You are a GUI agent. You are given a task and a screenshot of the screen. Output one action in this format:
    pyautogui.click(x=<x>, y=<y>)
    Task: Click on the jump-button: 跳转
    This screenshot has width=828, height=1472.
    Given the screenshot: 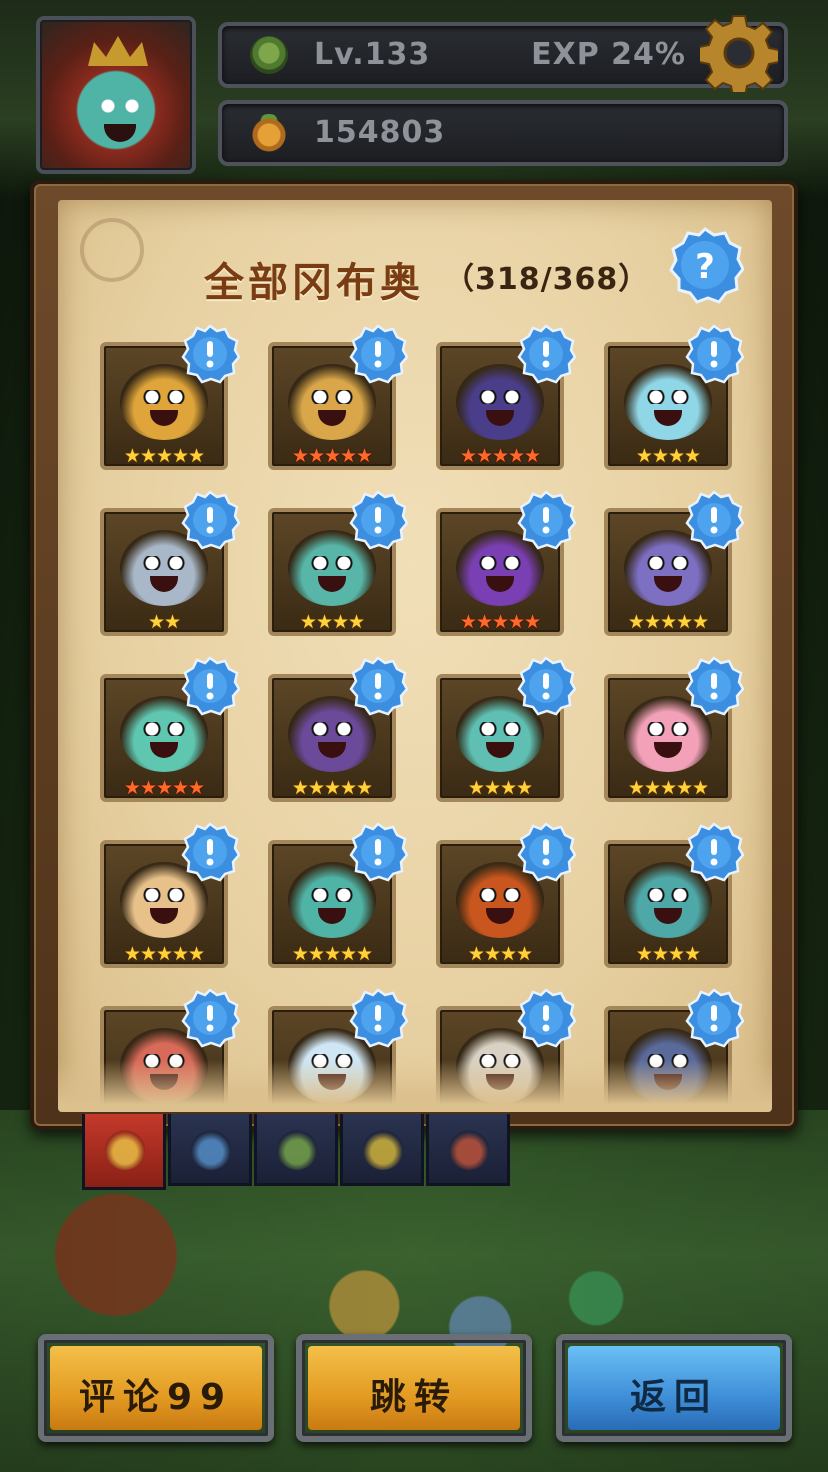 What is the action you would take?
    pyautogui.click(x=414, y=1388)
    